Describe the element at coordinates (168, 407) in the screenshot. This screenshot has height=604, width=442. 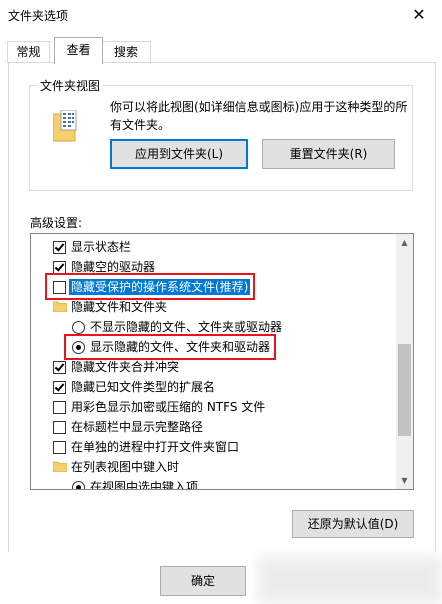
I see `list-item-label: 用彩色显示加密或压缩的 NTFS 文件` at that location.